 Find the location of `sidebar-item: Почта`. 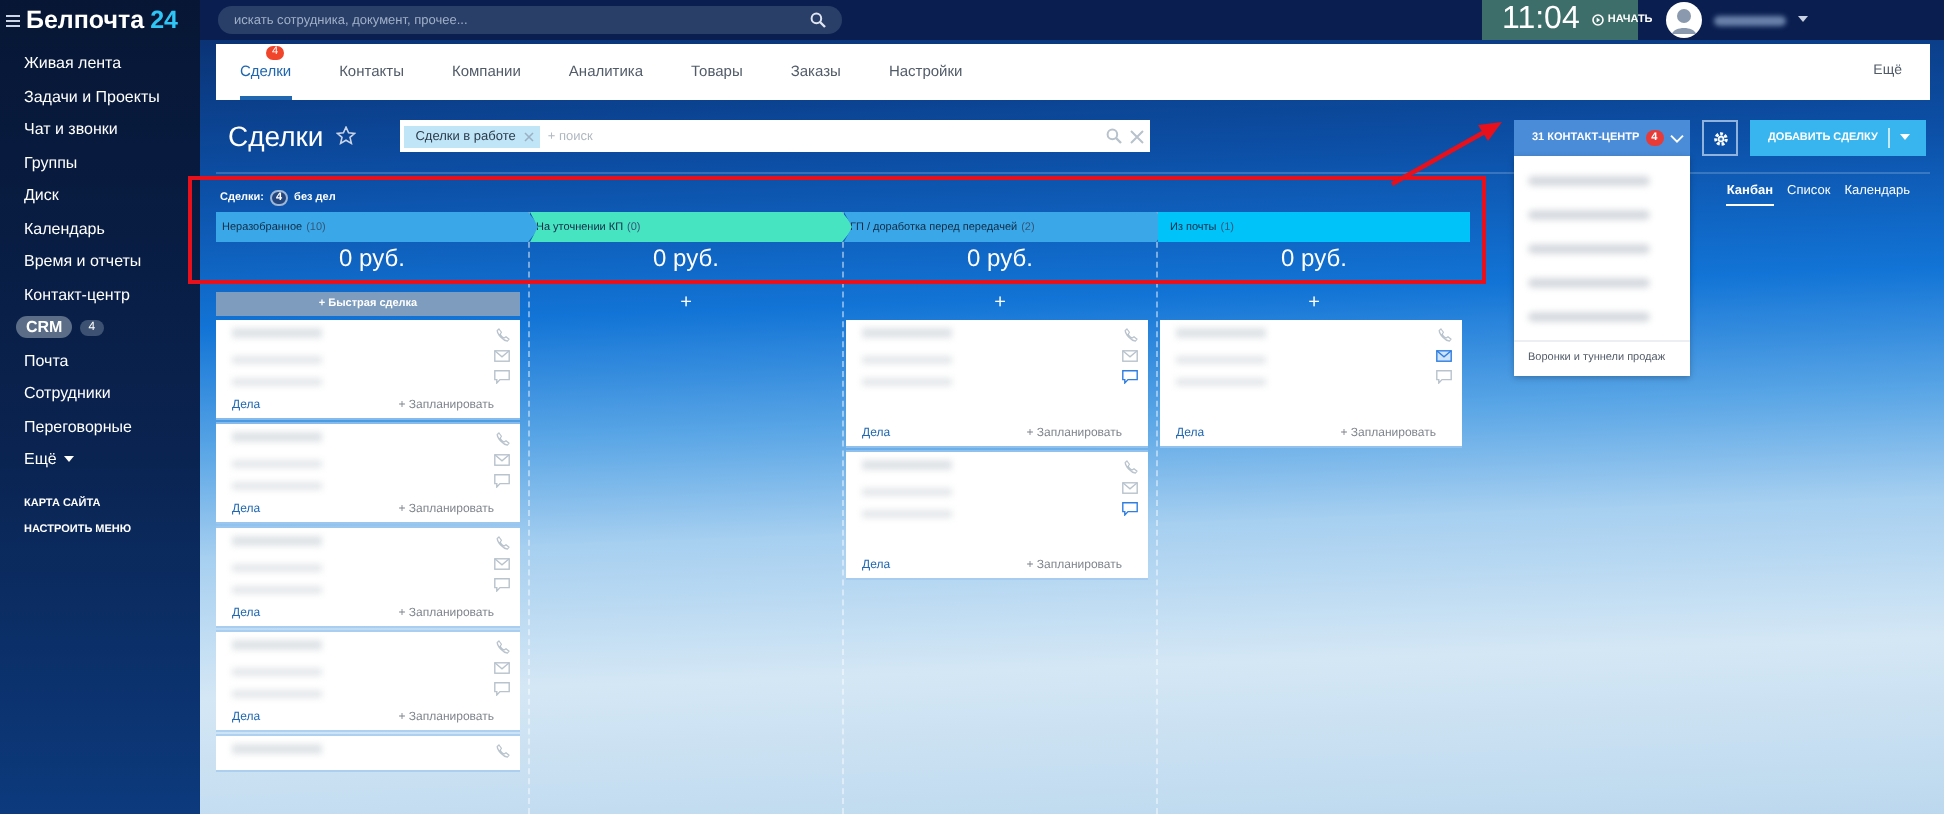

sidebar-item: Почта is located at coordinates (46, 360).